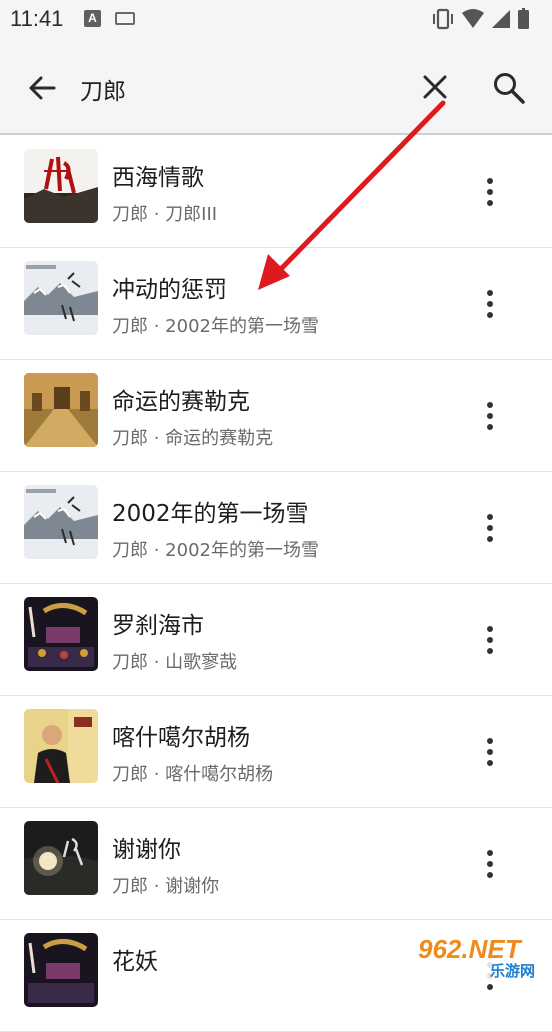  Describe the element at coordinates (42, 88) in the screenshot. I see `back-arrow-icon` at that location.